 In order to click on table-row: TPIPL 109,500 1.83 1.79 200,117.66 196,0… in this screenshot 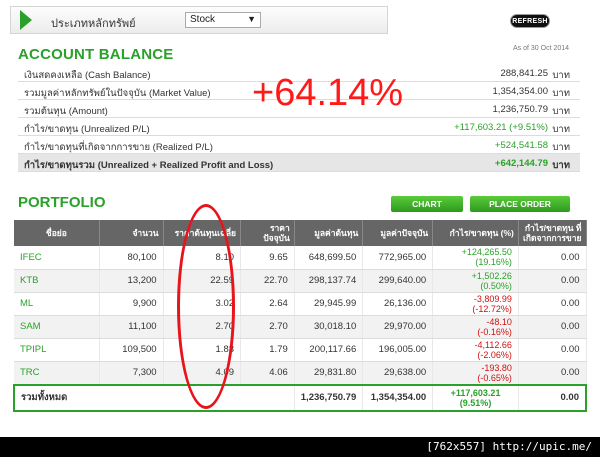, I will do `click(300, 350)`.